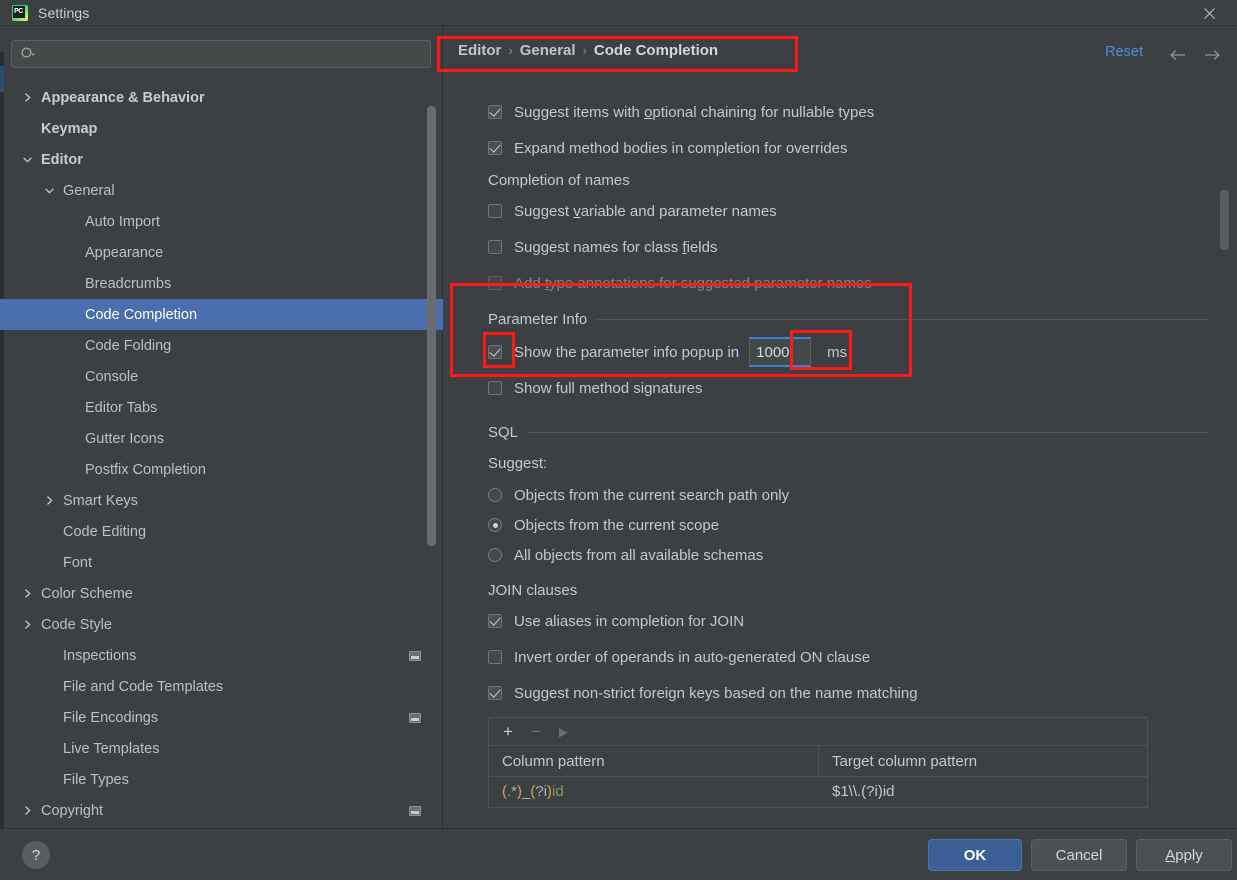 This screenshot has height=880, width=1237. What do you see at coordinates (221, 686) in the screenshot?
I see `sidebar-item-file-and-code-templates: File and Code Templates` at bounding box center [221, 686].